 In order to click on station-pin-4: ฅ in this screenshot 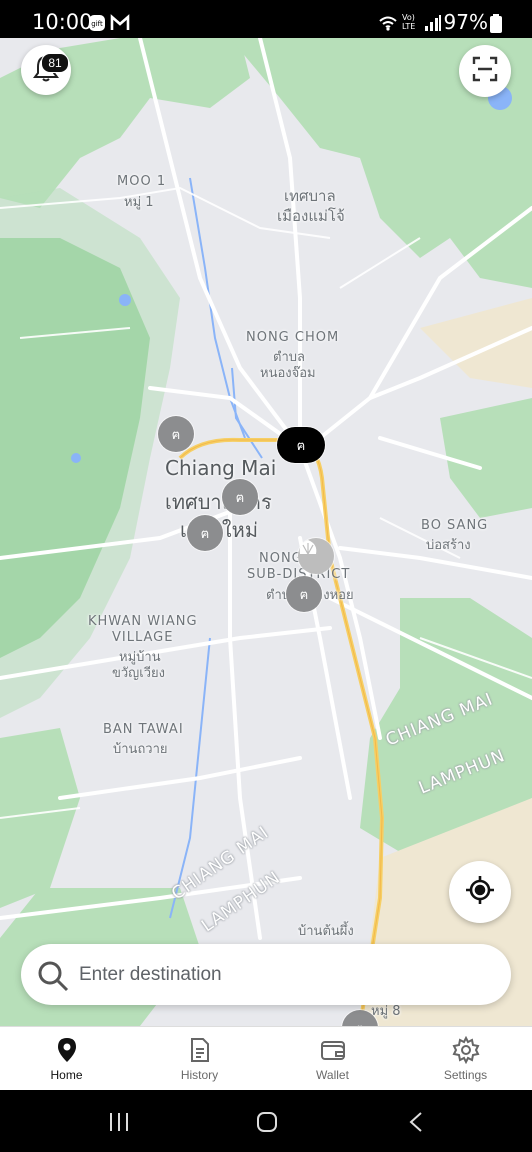, I will do `click(304, 594)`.